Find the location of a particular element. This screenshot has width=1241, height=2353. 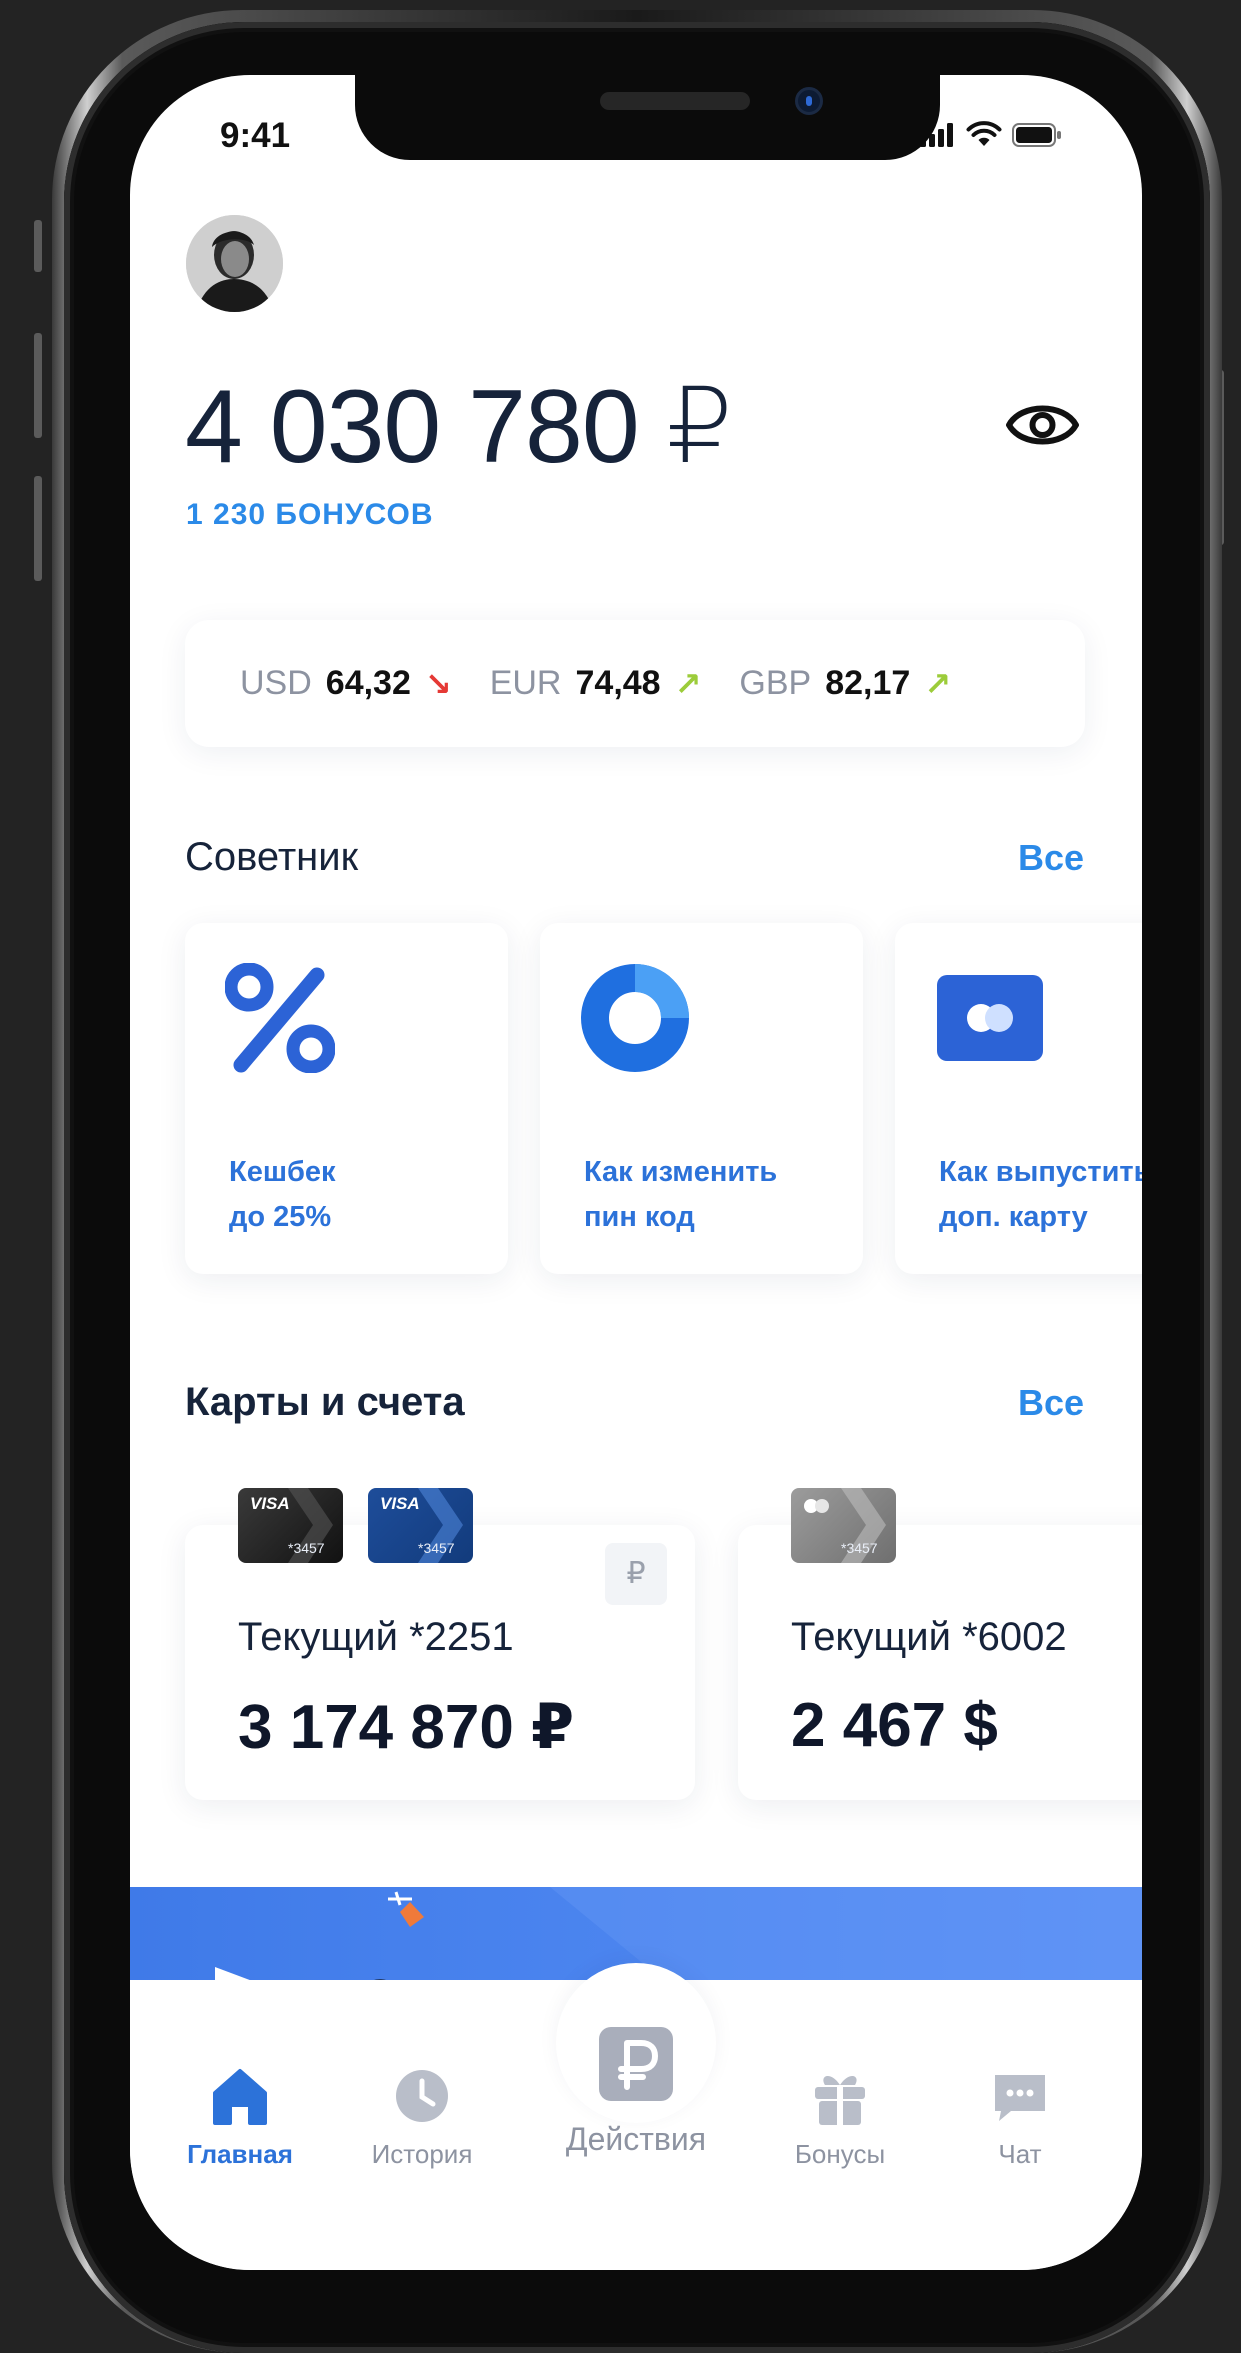

label-line: доп. карту is located at coordinates (1013, 1217).